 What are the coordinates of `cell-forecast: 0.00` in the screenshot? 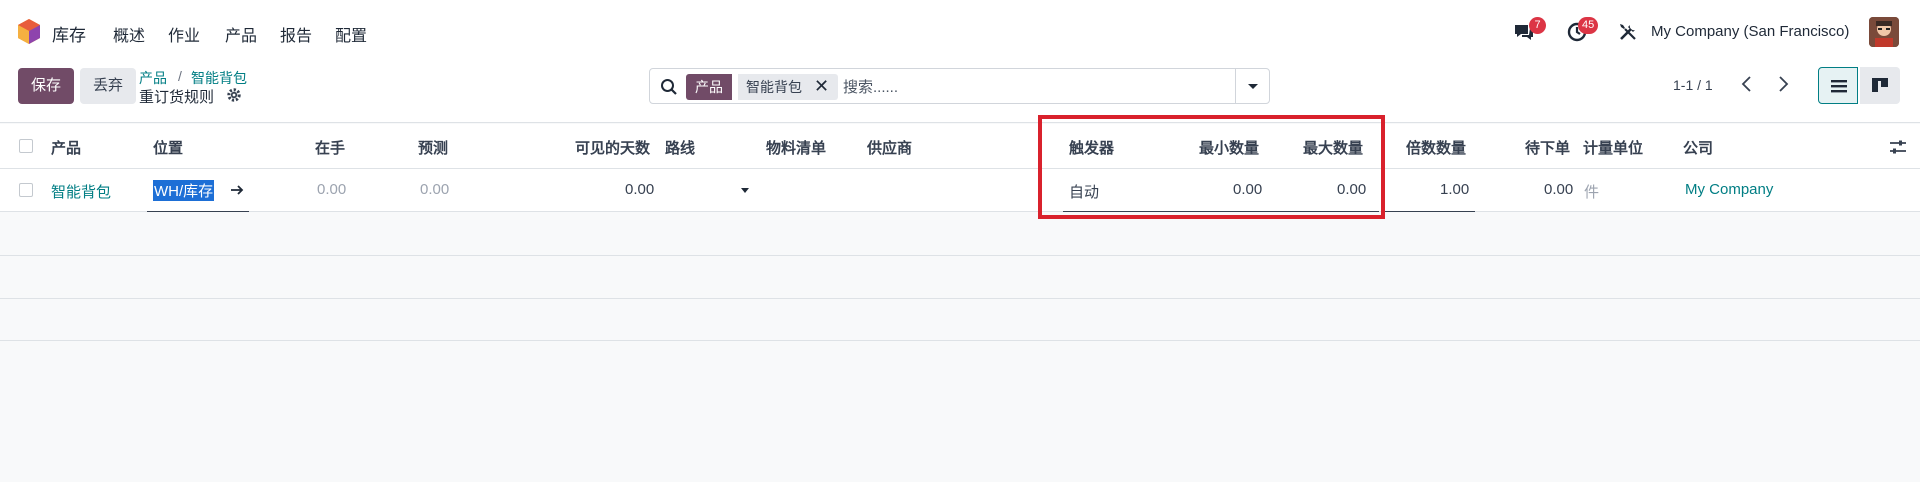 It's located at (435, 189).